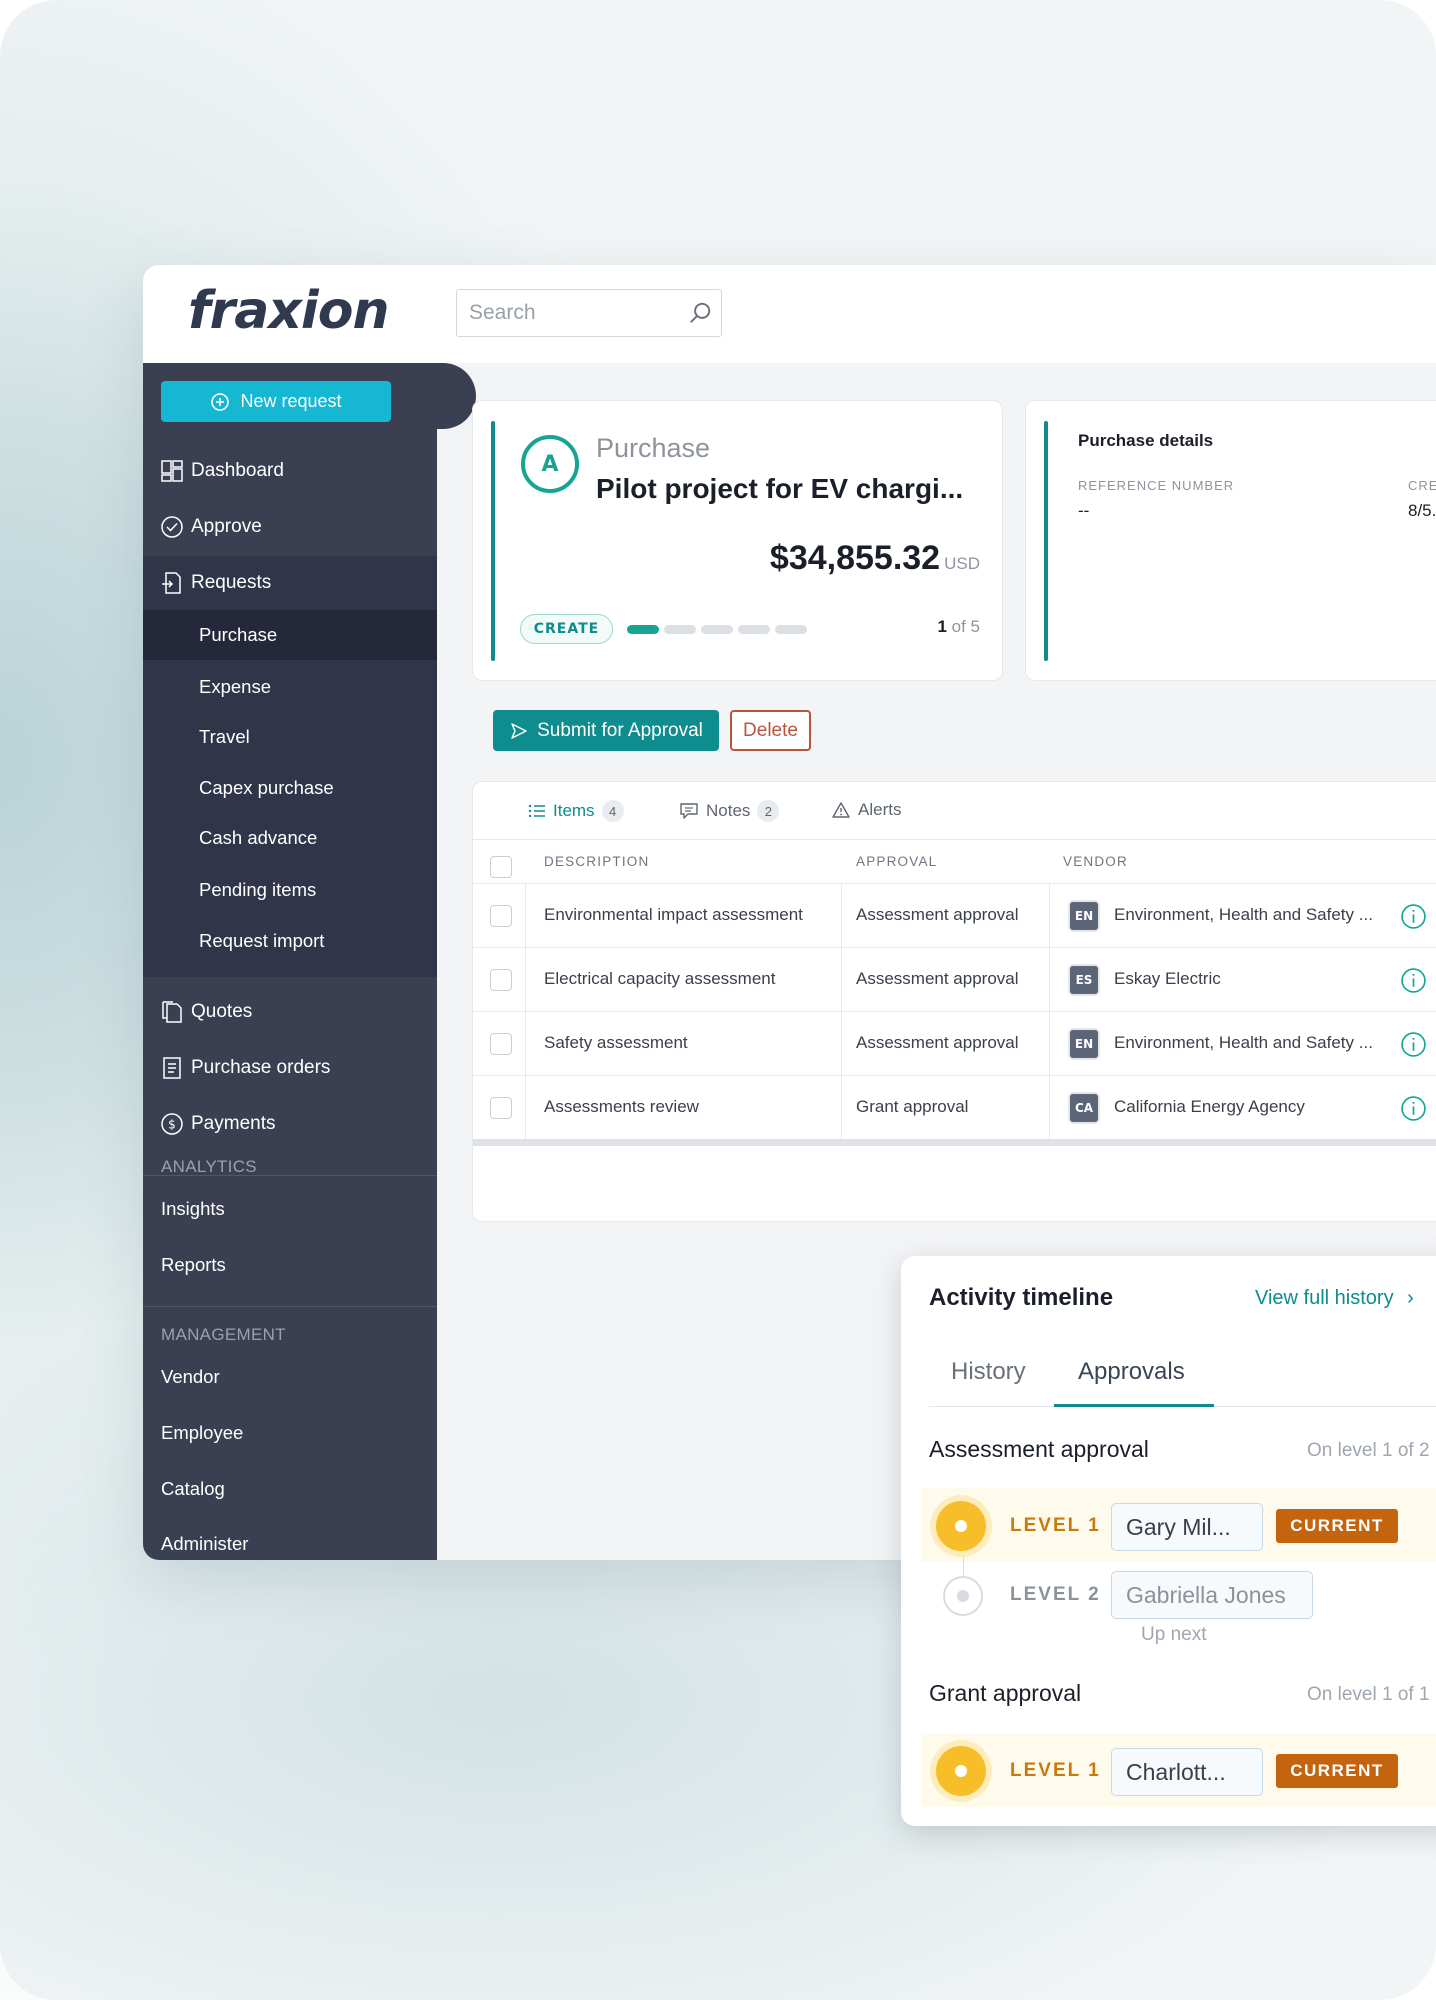  I want to click on purchase-orders-icon, so click(172, 1068).